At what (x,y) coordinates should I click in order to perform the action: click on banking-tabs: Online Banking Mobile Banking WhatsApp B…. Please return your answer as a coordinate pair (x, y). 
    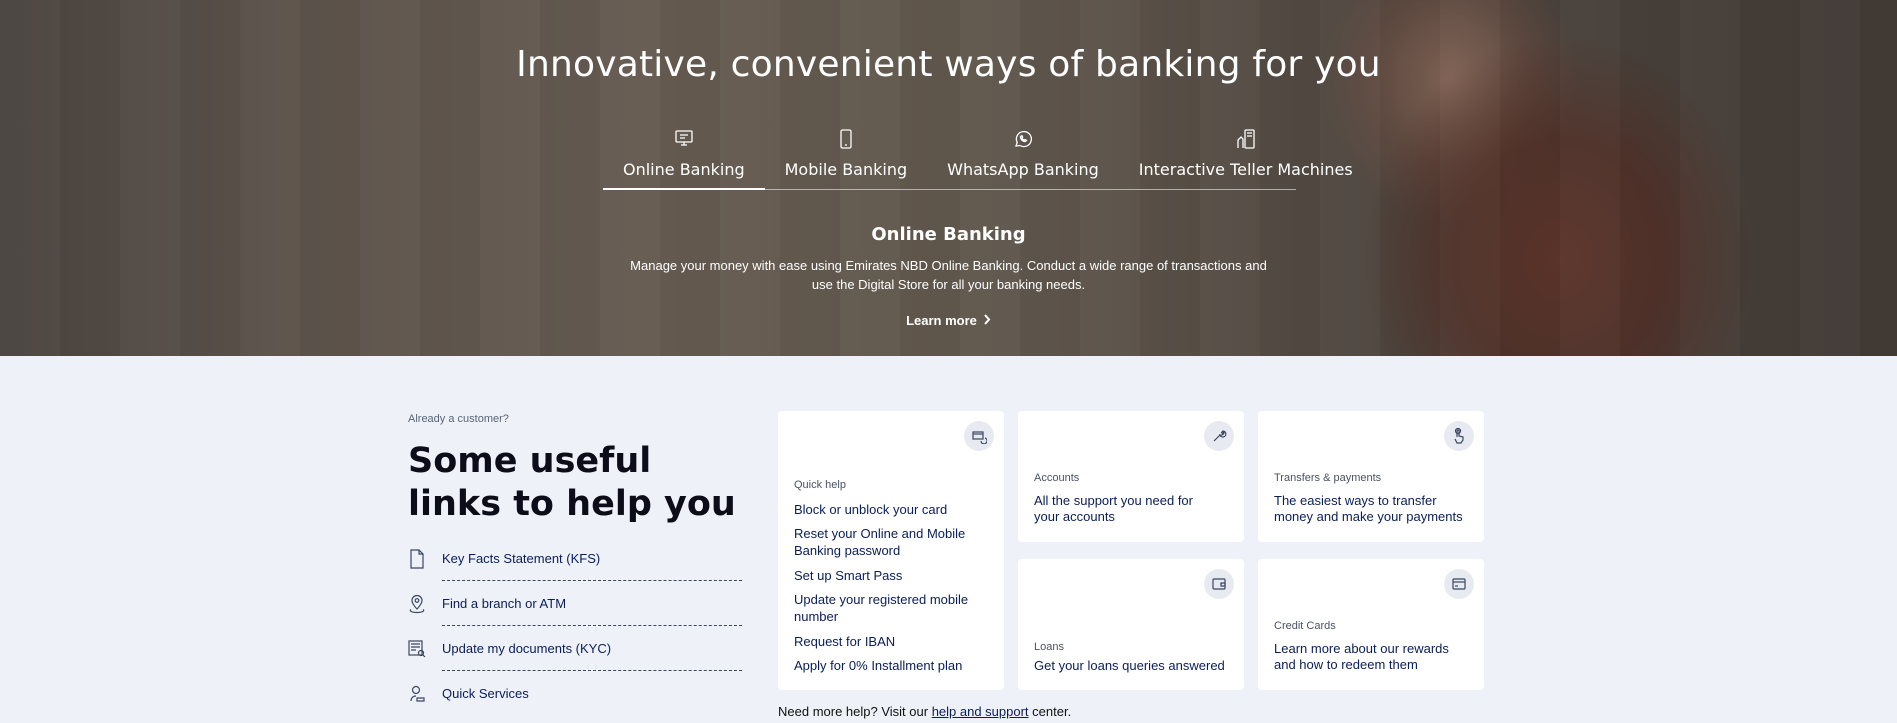
    Looking at the image, I should click on (978, 158).